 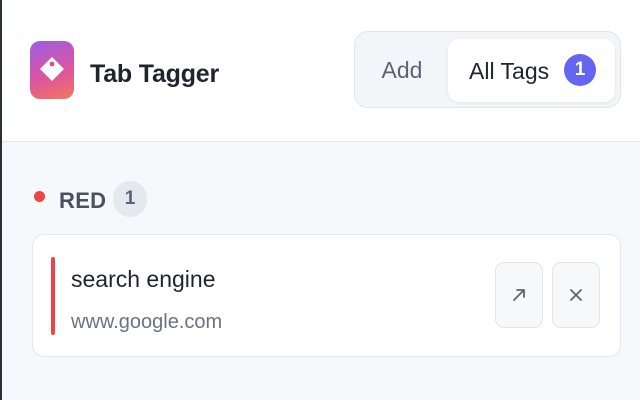 I want to click on tag-icon, so click(x=52, y=69).